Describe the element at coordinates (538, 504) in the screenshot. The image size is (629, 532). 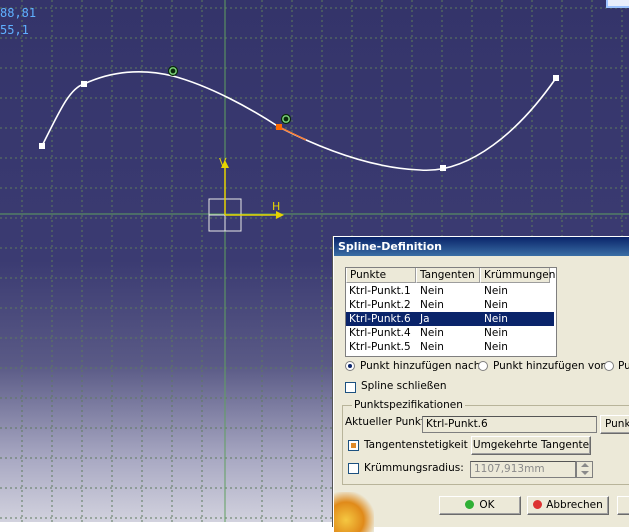
I see `cancel-icon` at that location.